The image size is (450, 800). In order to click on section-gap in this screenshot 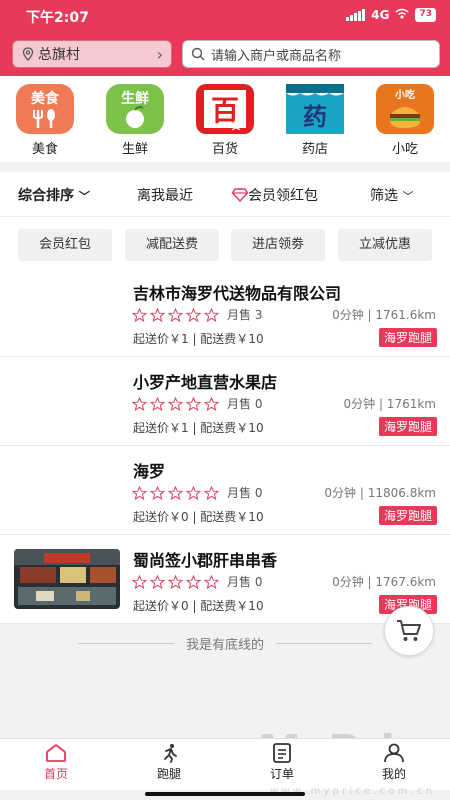, I will do `click(225, 167)`.